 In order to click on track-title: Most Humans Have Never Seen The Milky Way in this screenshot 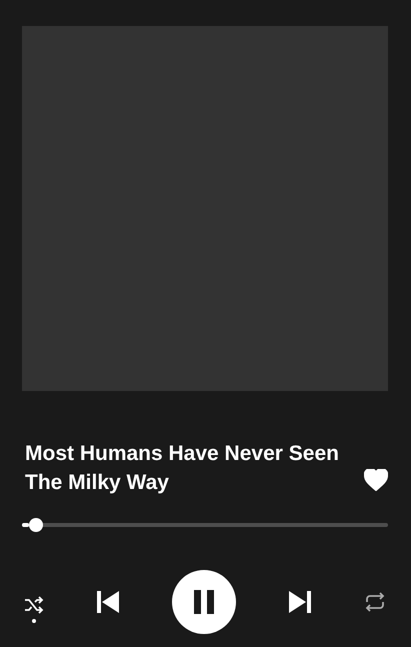, I will do `click(182, 468)`.